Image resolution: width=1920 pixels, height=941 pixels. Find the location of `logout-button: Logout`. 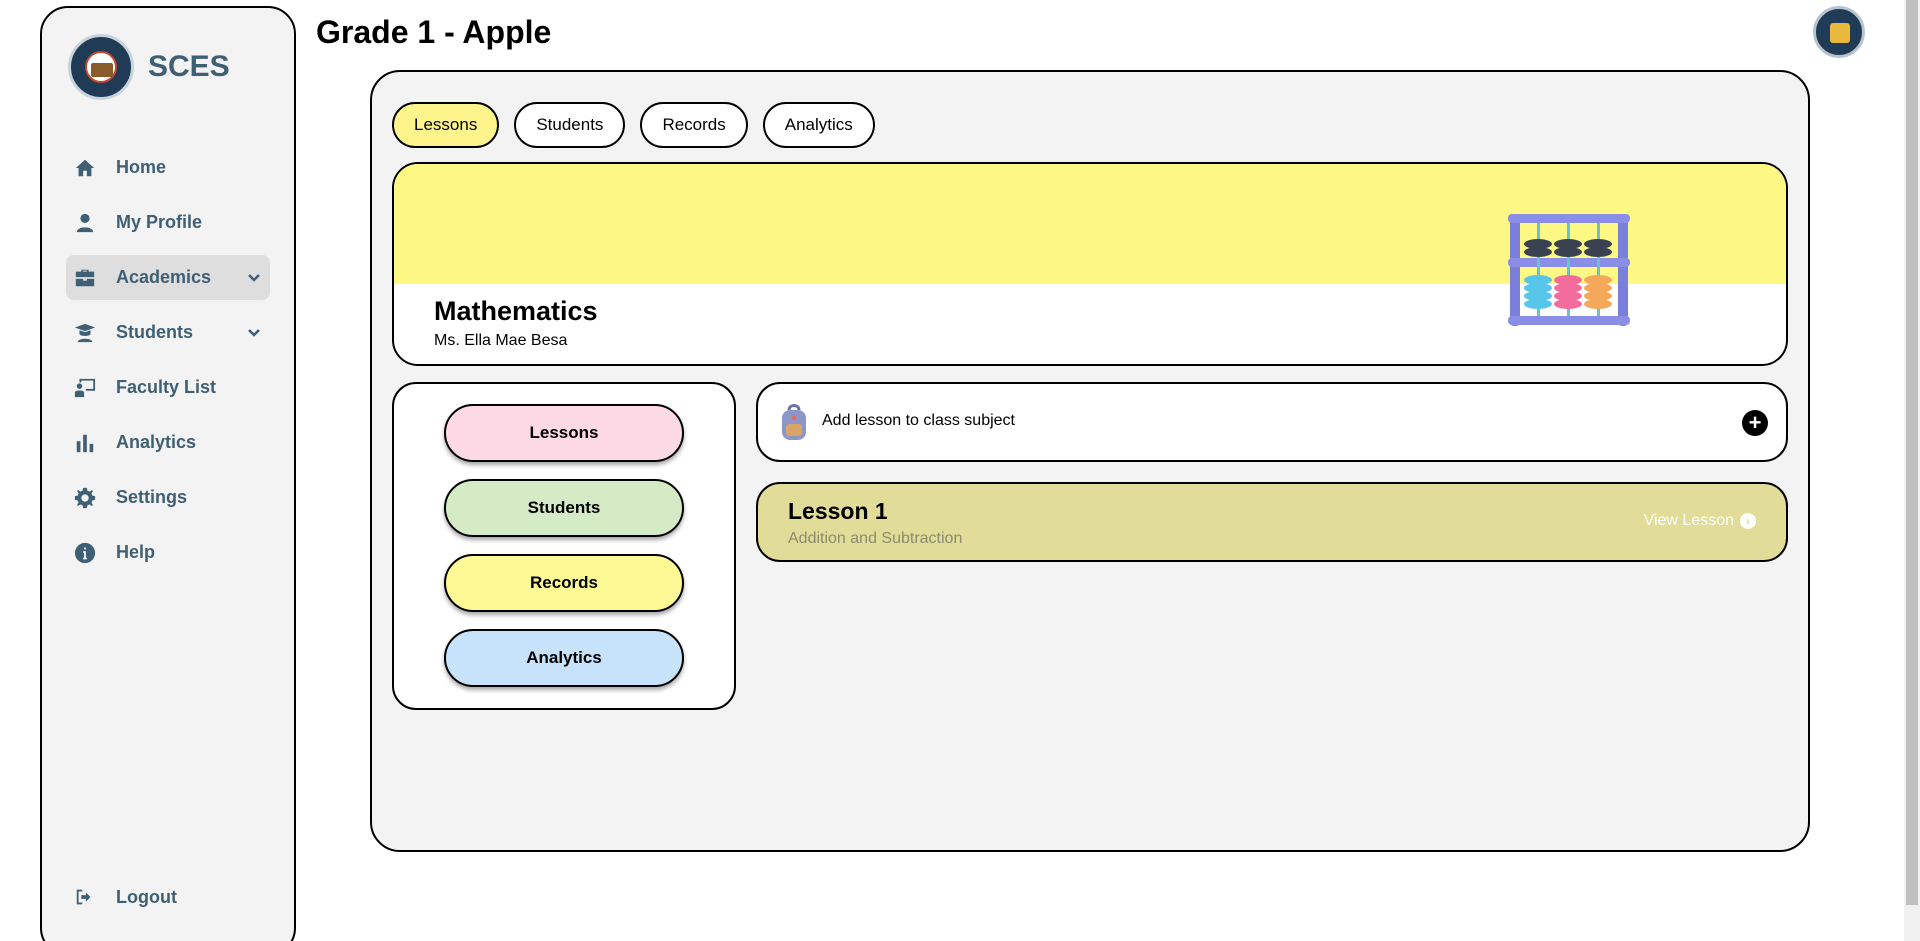

logout-button: Logout is located at coordinates (125, 897).